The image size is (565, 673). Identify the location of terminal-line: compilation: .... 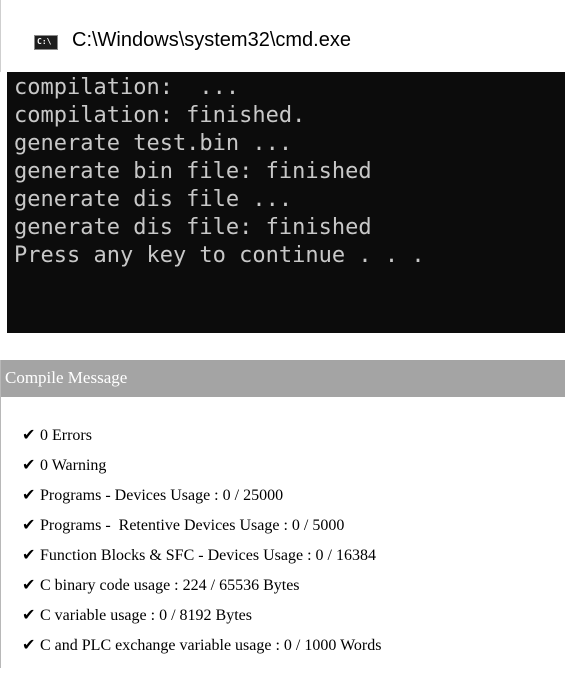
(127, 87).